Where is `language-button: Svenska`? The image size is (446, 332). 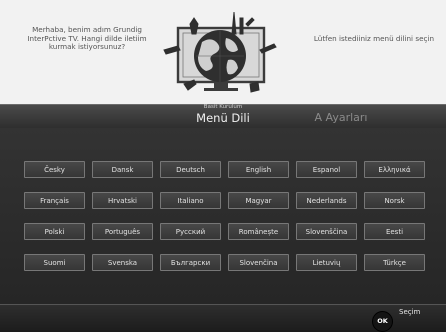 language-button: Svenska is located at coordinates (122, 262).